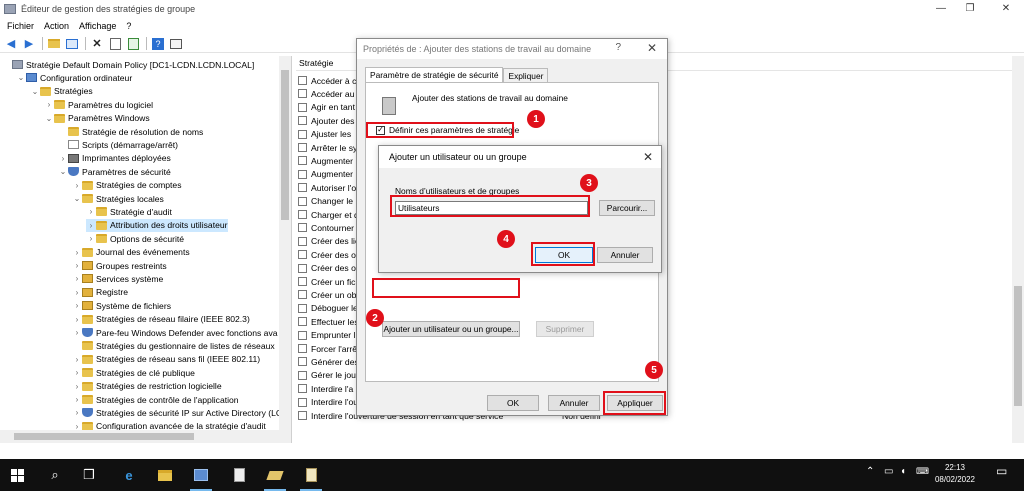  I want to click on minimize-button: —, so click(941, 8).